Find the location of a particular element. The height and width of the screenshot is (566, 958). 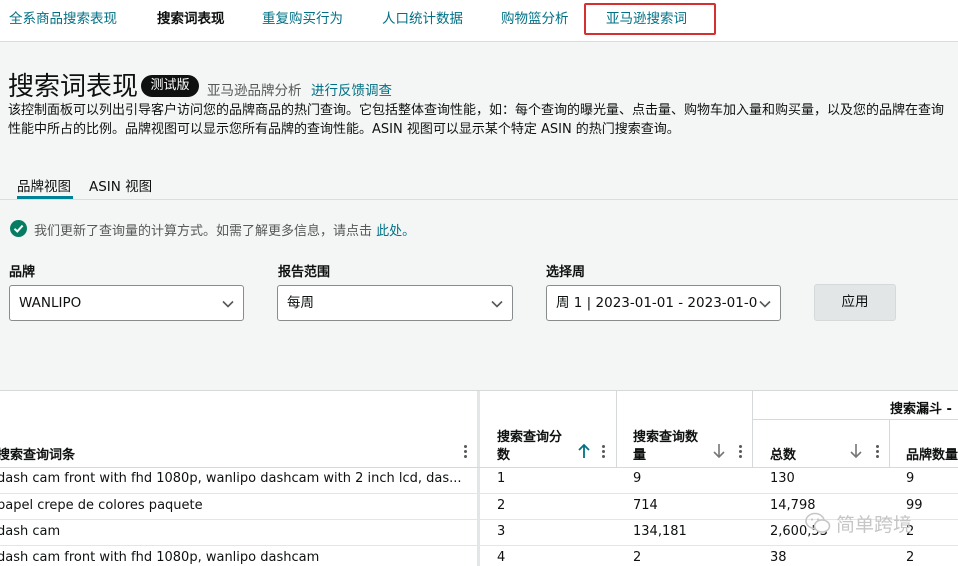

cell-score: 2 is located at coordinates (501, 505).